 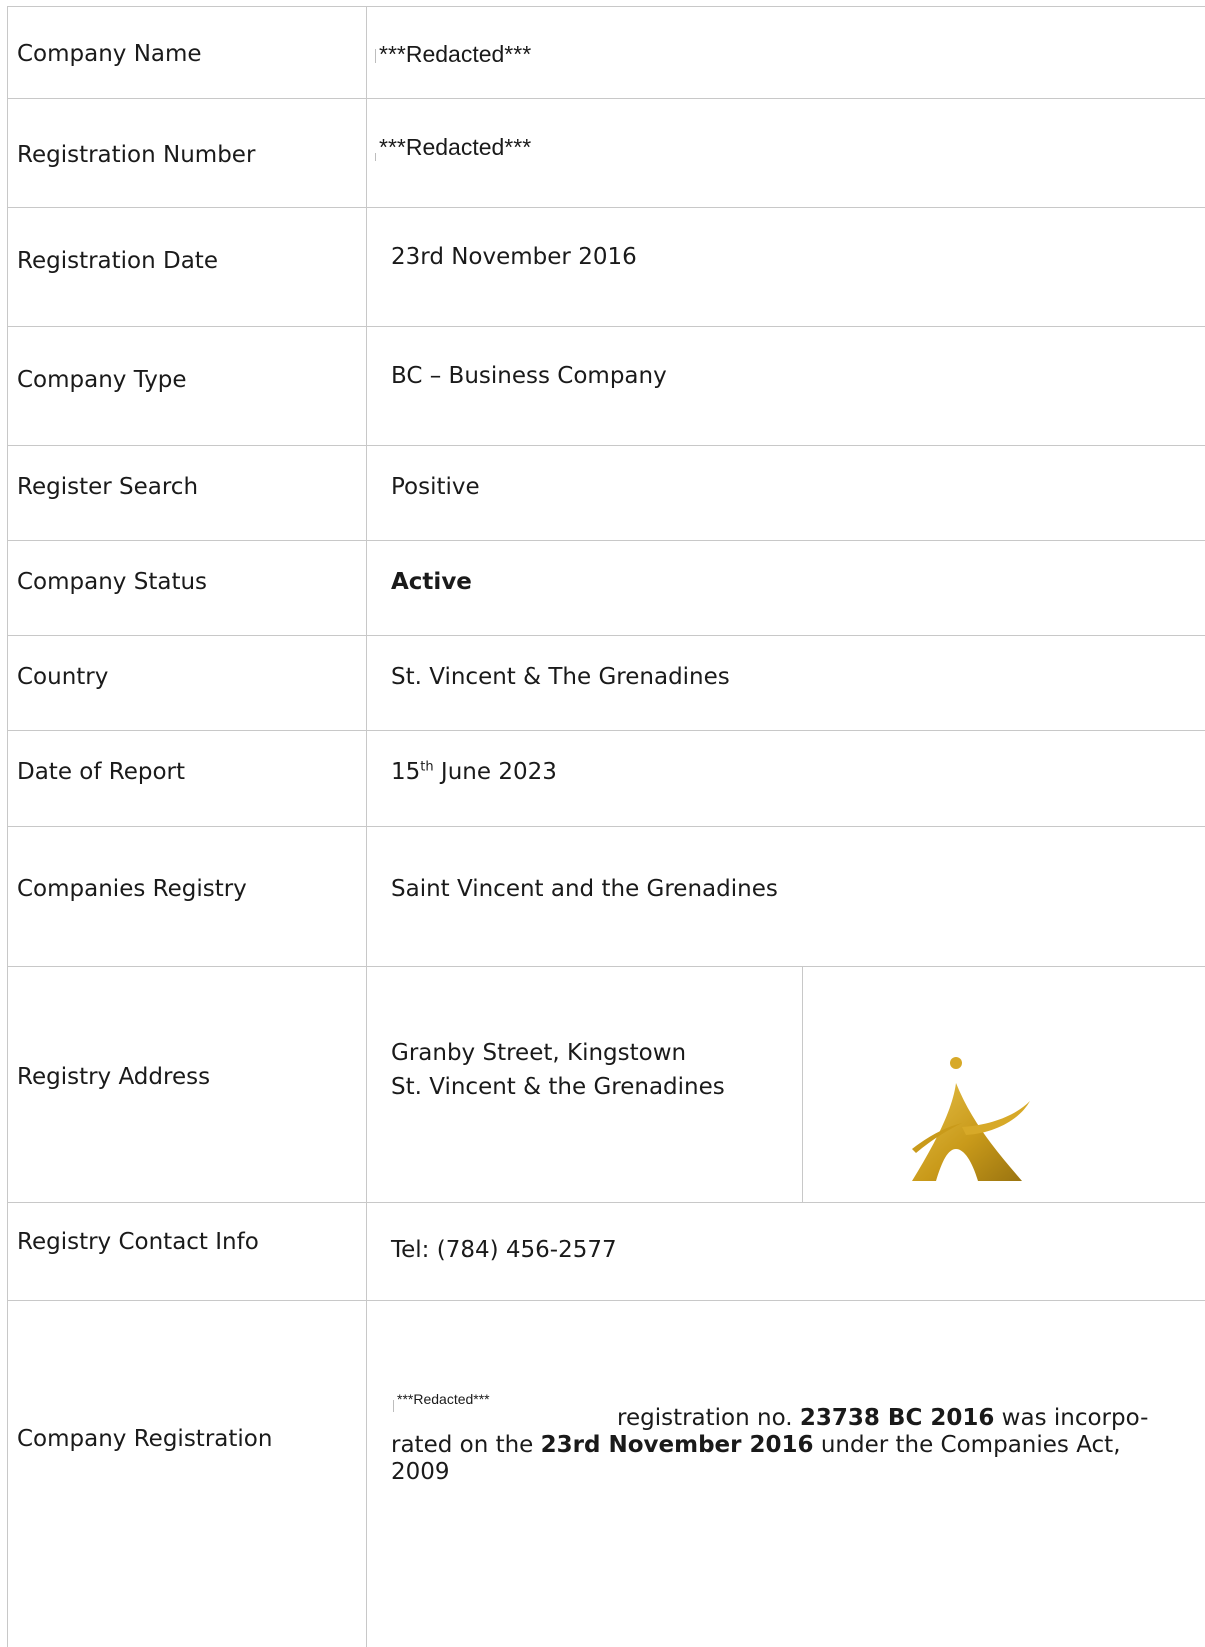 I want to click on row-company-name: Company Name ***Redacted***, so click(x=606, y=53).